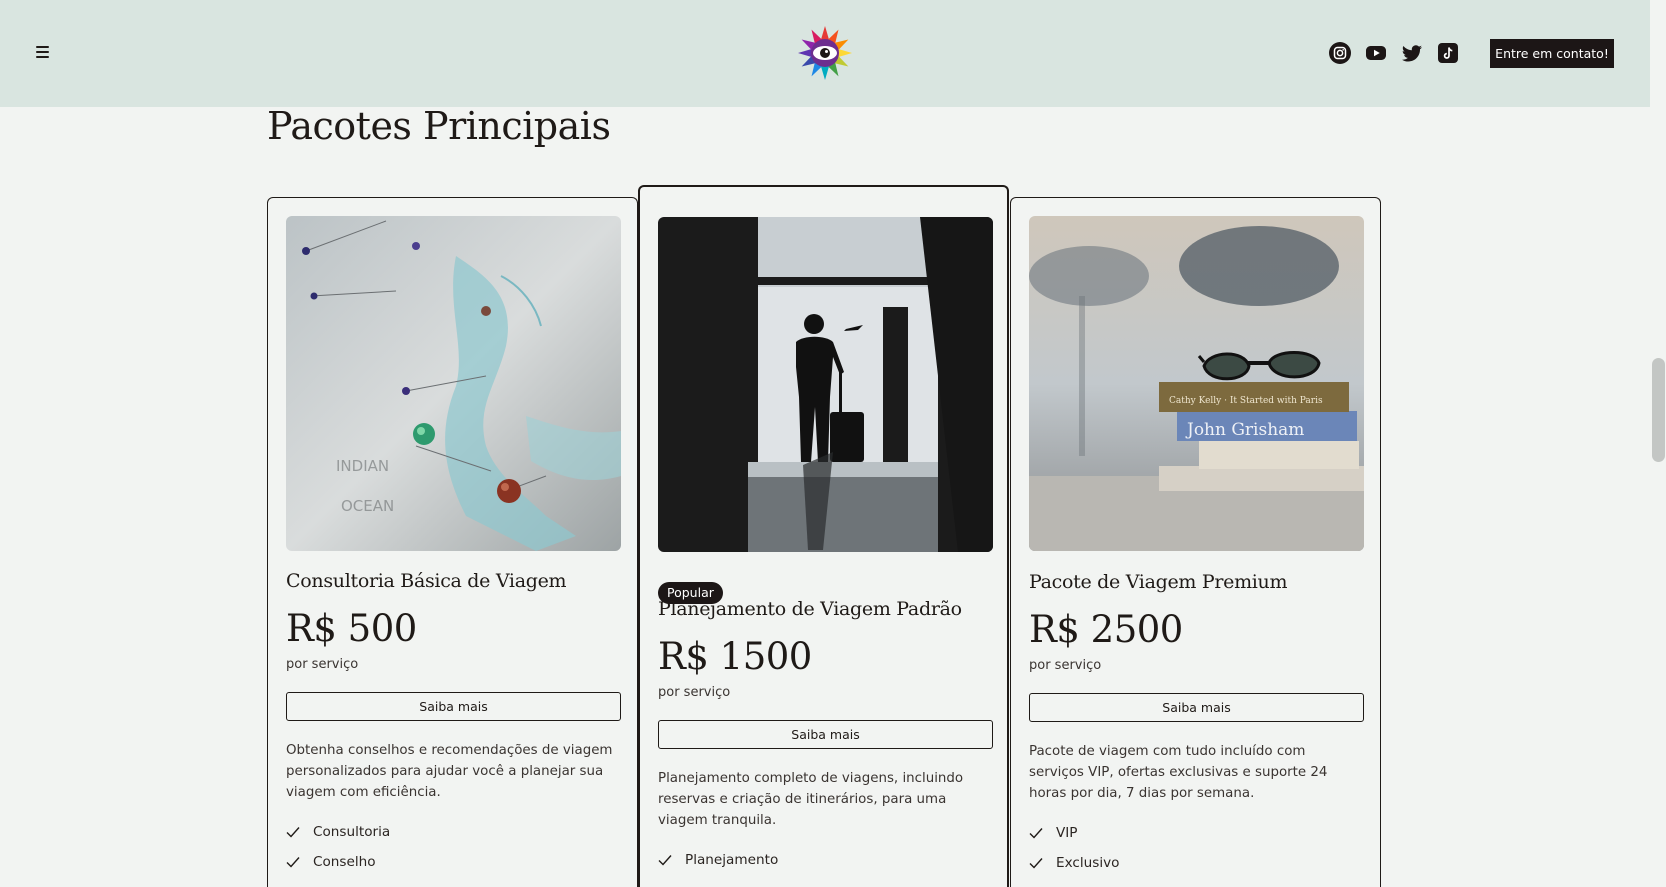 The image size is (1666, 887). I want to click on rainbow-eye-logo, so click(825, 53).